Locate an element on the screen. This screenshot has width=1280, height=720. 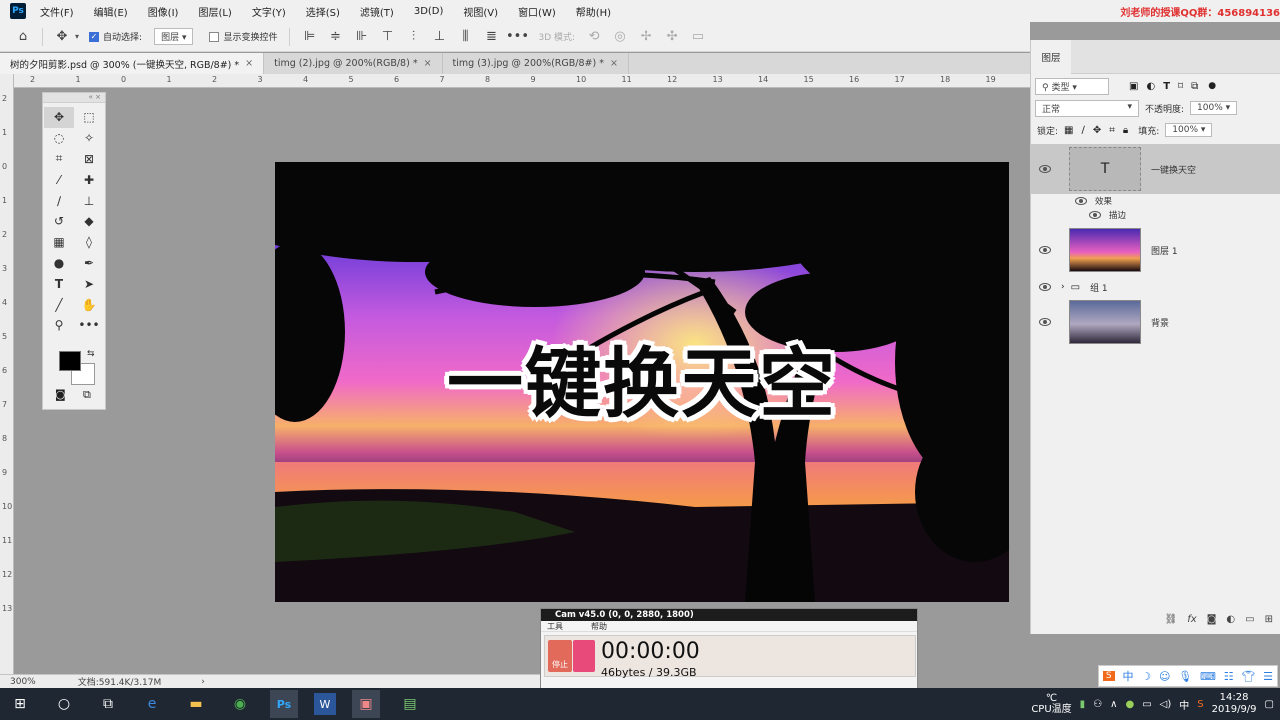
ime-menu-icon: ☰ is located at coordinates (1268, 676).